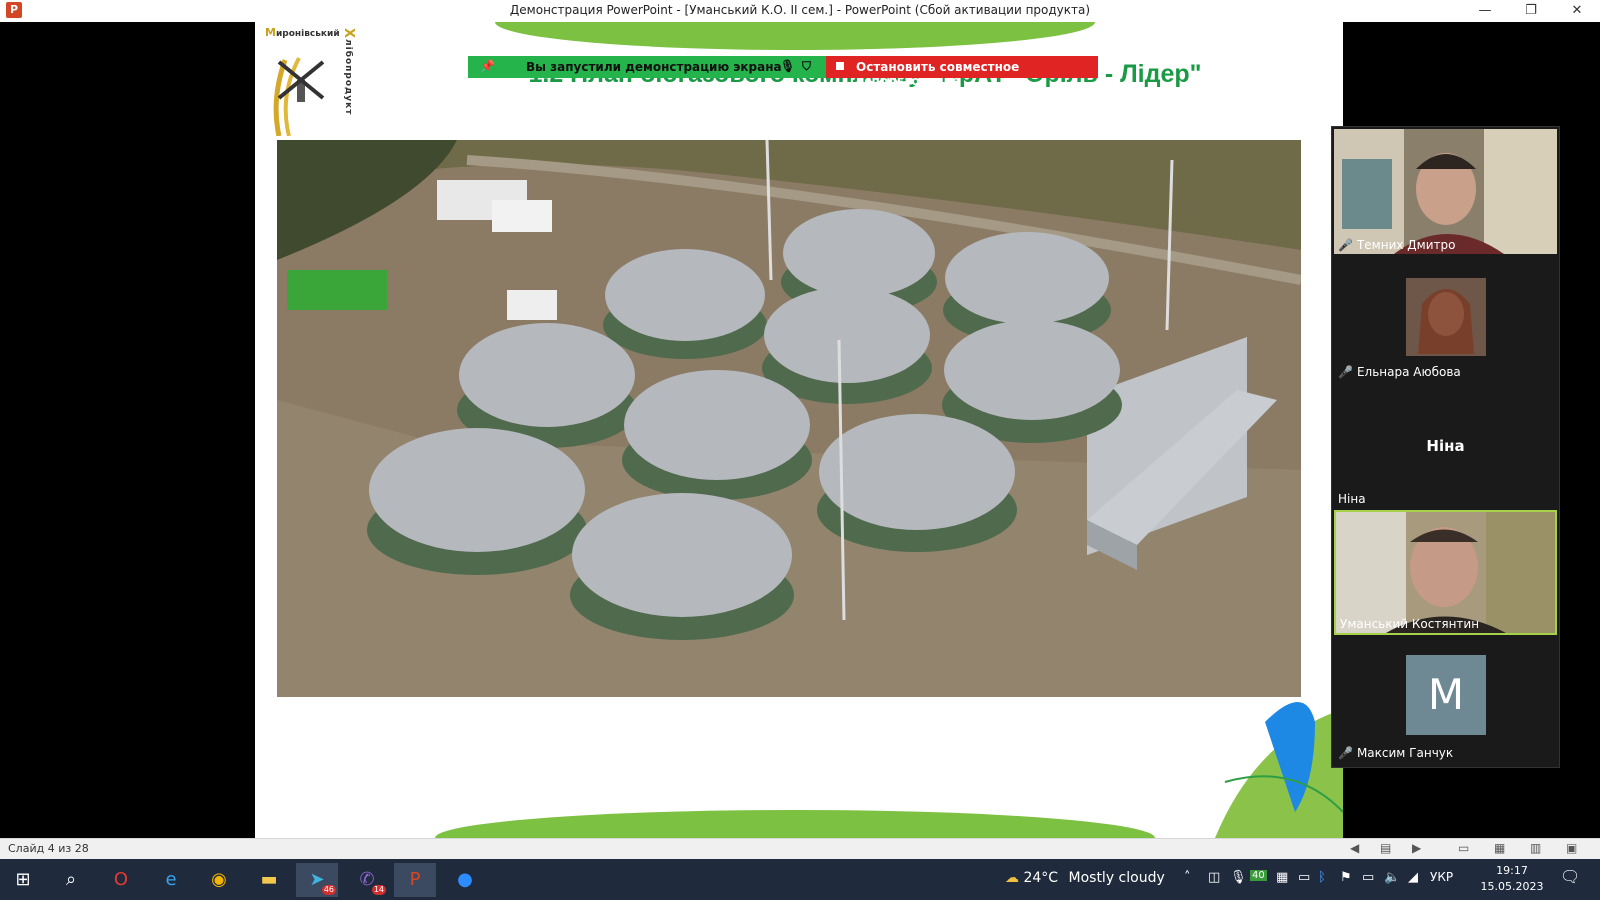  Describe the element at coordinates (1282, 877) in the screenshot. I see `network-app-icon: ▦` at that location.